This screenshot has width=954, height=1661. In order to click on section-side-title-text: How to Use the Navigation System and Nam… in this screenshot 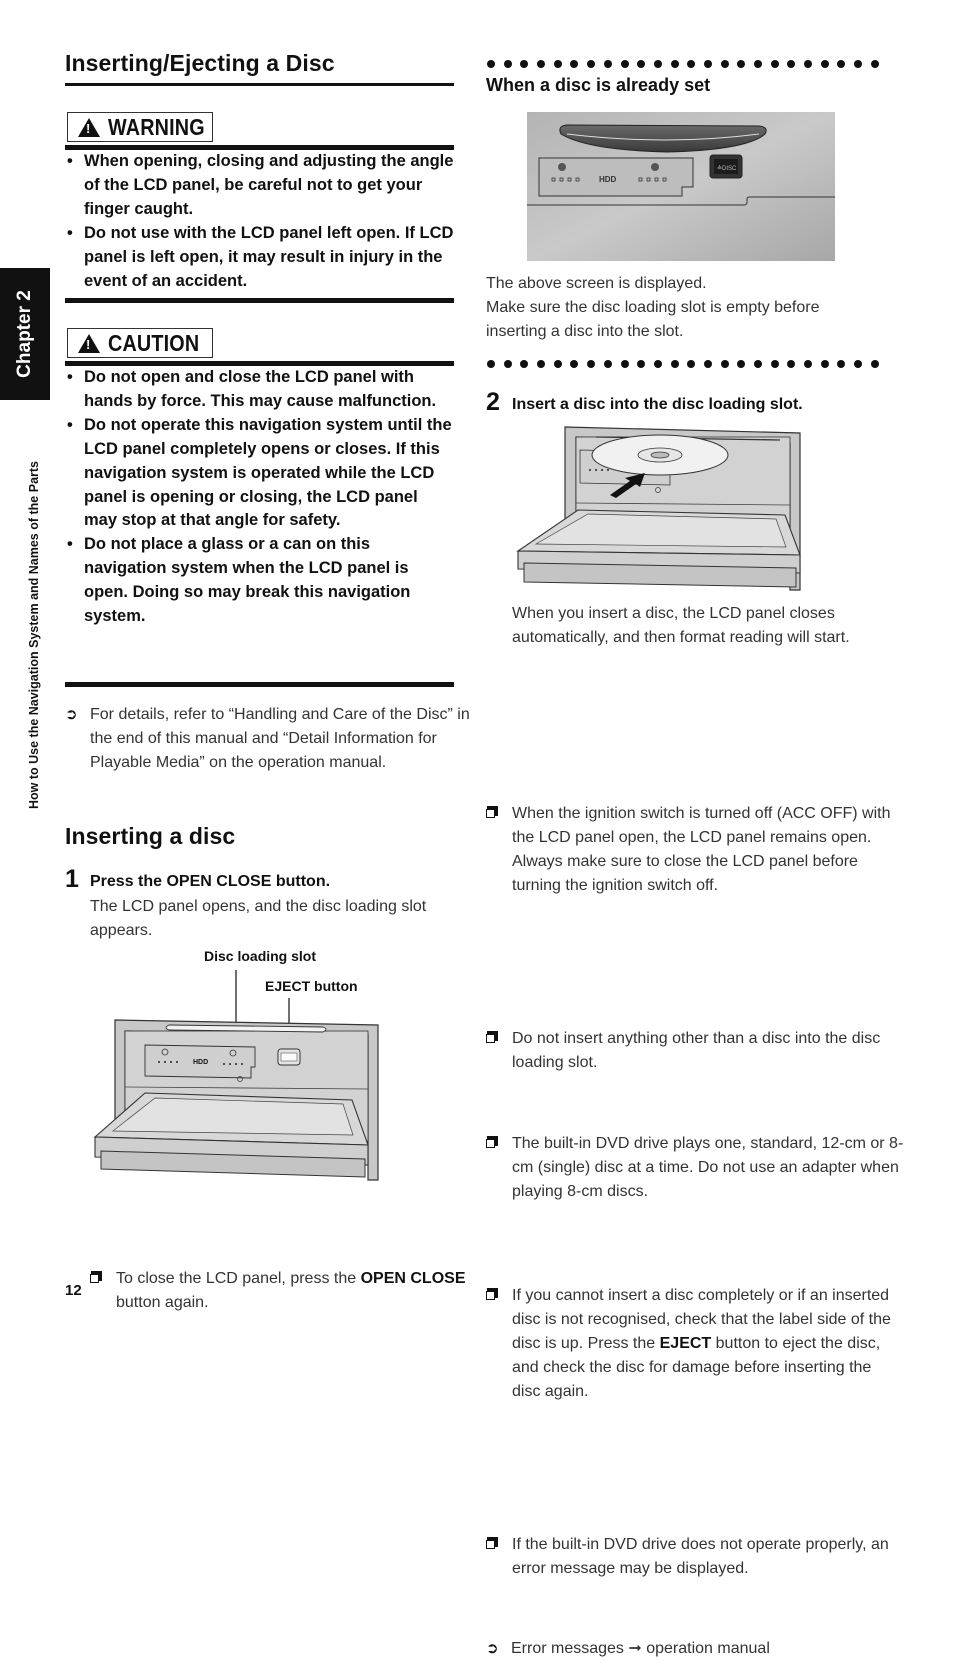, I will do `click(34, 635)`.